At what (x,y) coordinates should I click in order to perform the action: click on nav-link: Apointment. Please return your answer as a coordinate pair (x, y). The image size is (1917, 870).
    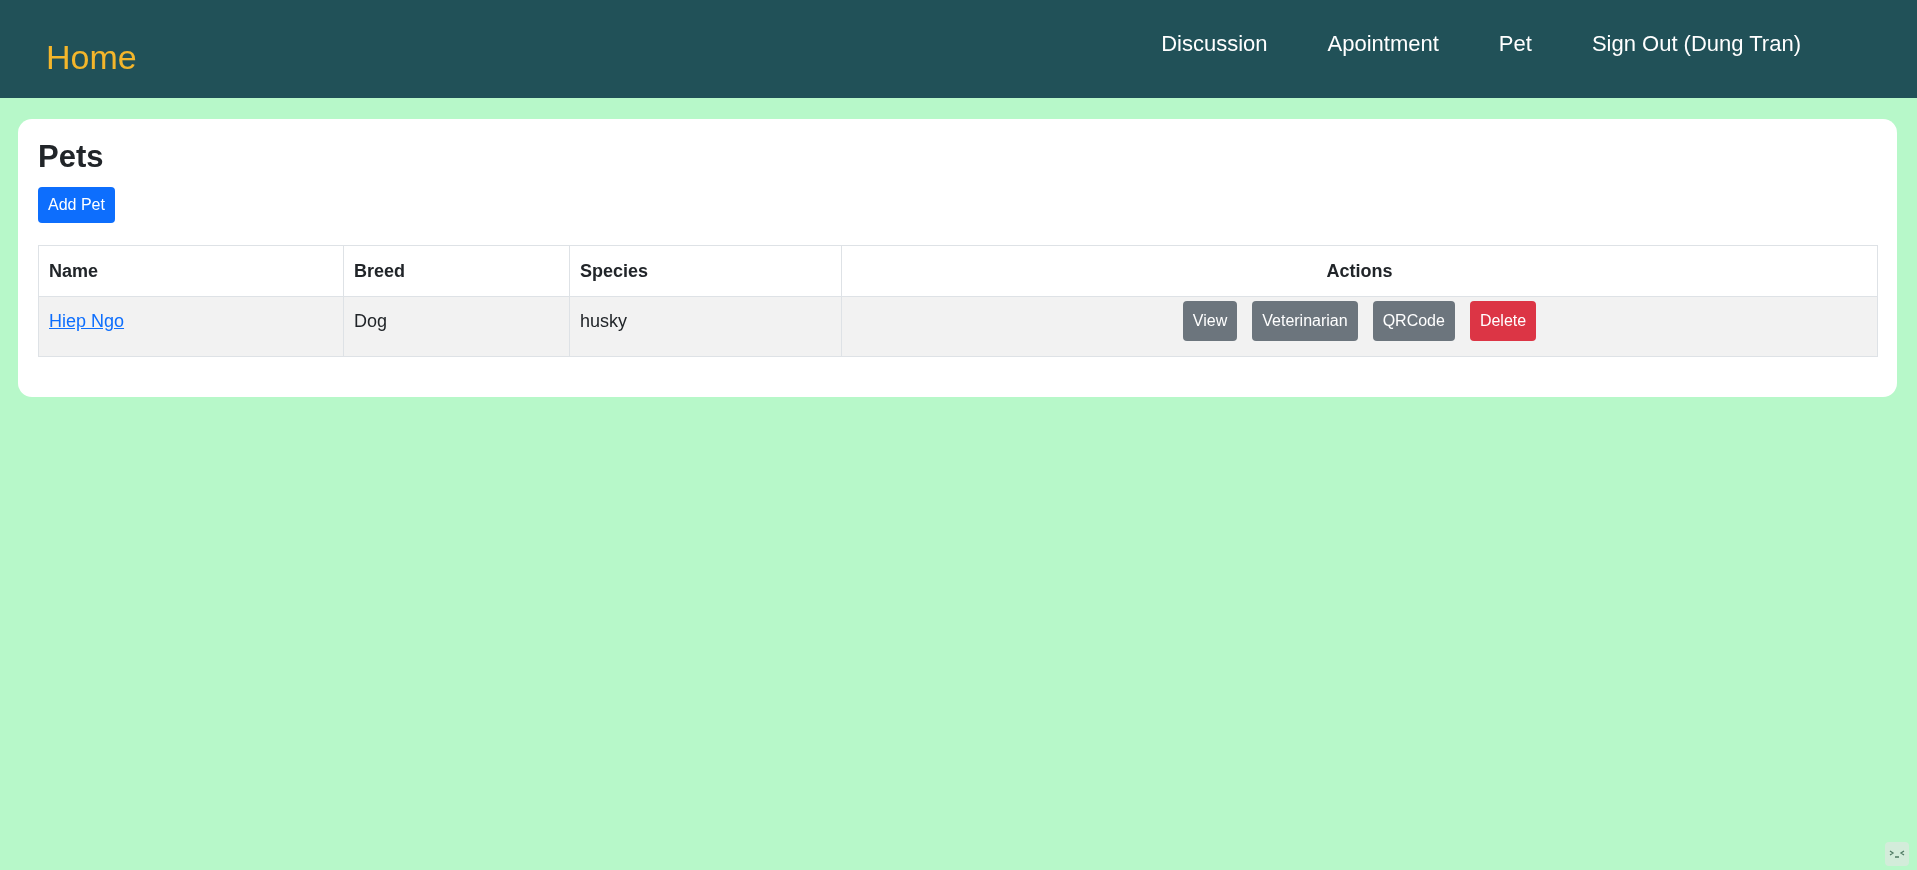
    Looking at the image, I should click on (1383, 44).